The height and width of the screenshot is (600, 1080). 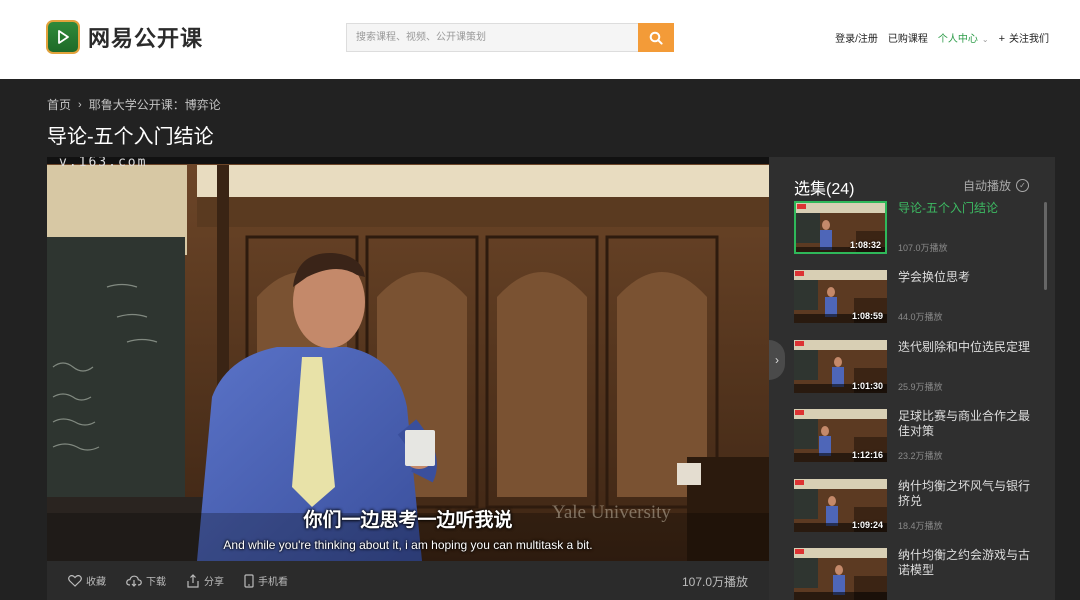 What do you see at coordinates (824, 189) in the screenshot?
I see `episode-list-header: 选集(24)` at bounding box center [824, 189].